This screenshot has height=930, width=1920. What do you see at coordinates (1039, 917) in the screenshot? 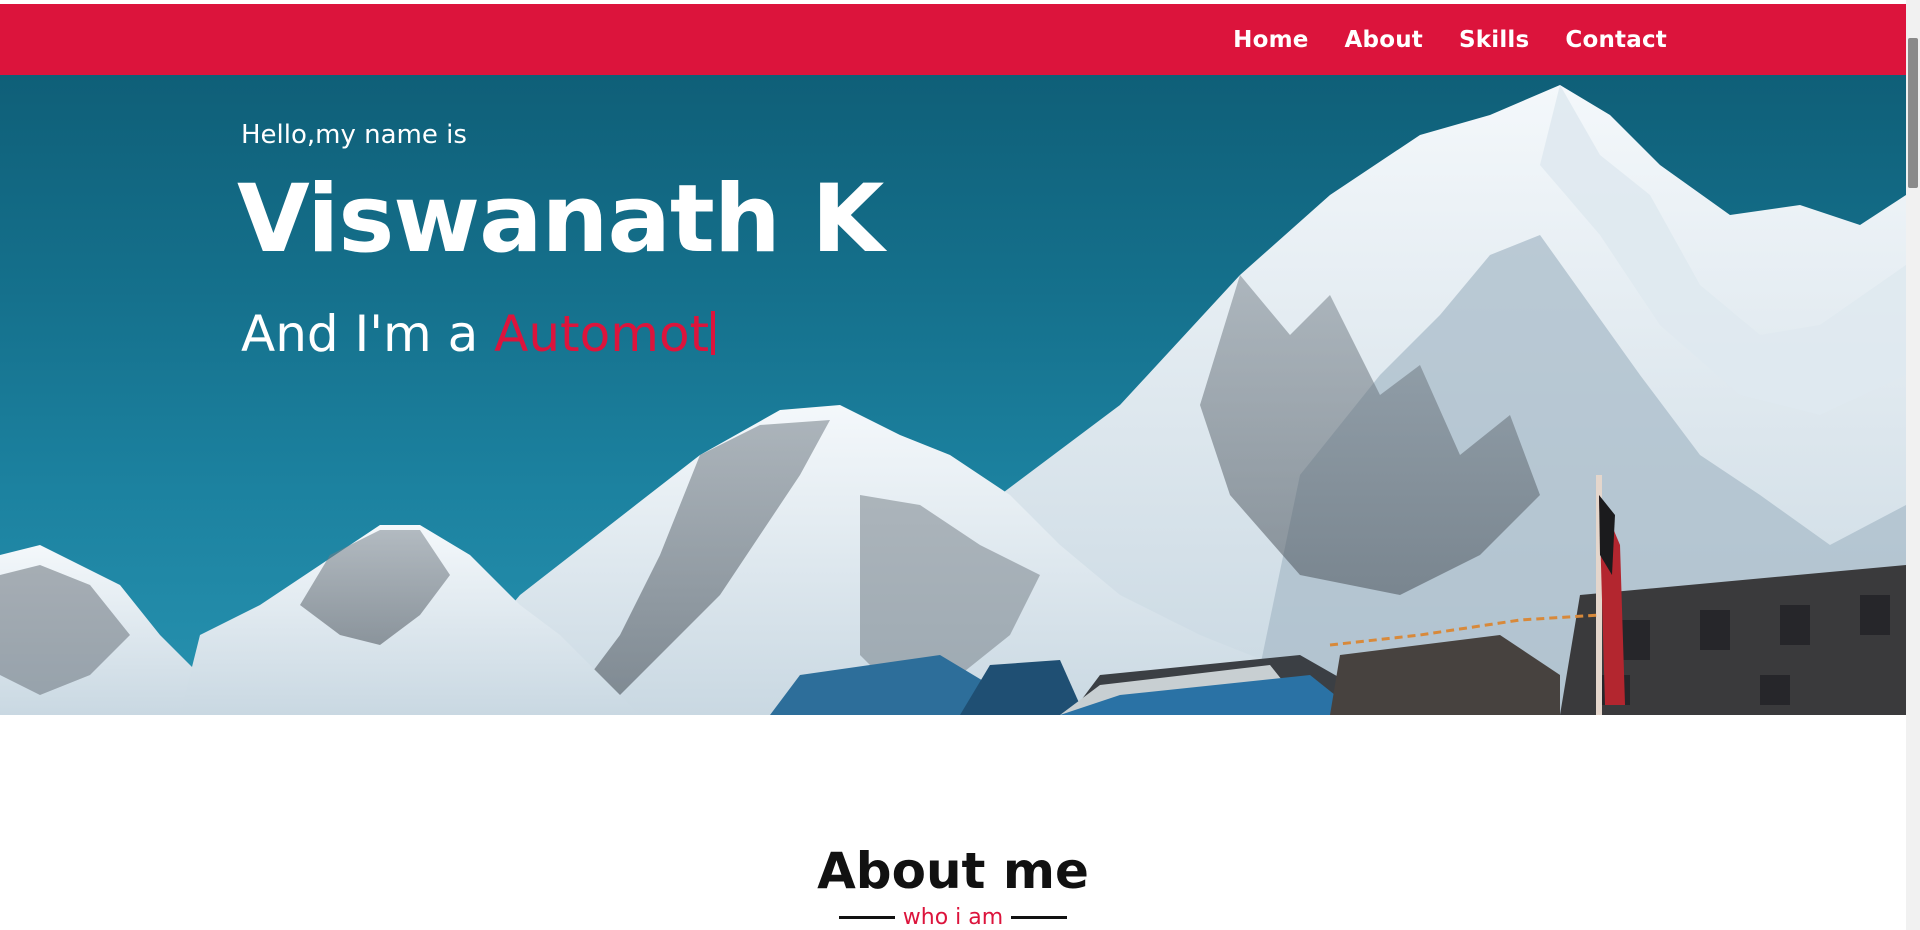
I see `subtitle-right-rule` at bounding box center [1039, 917].